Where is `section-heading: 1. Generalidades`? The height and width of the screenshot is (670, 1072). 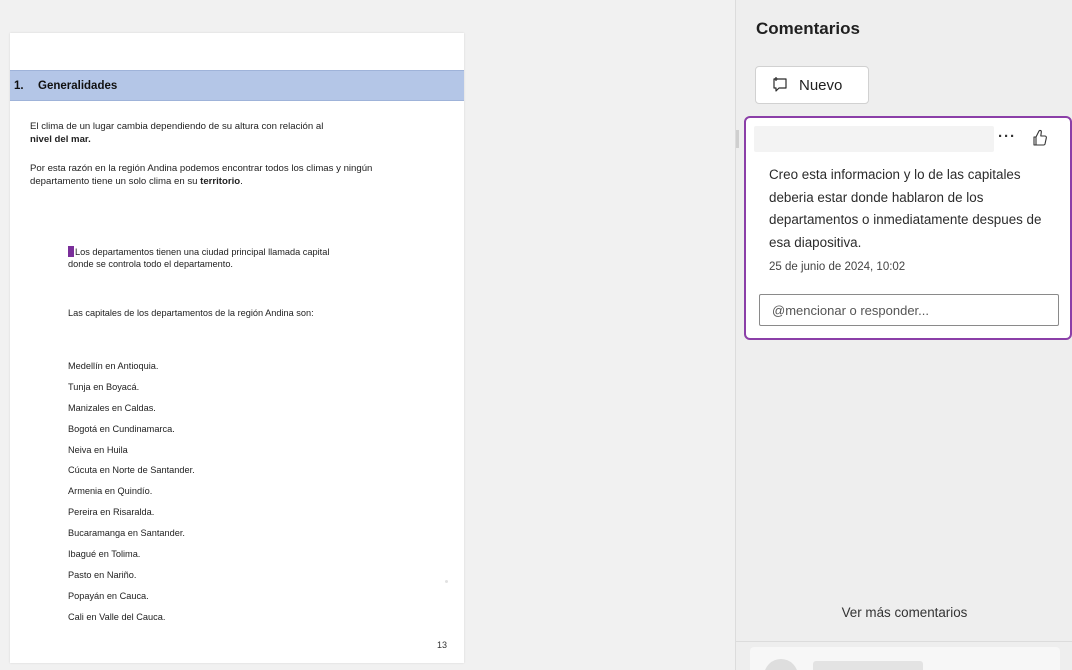
section-heading: 1. Generalidades is located at coordinates (237, 85).